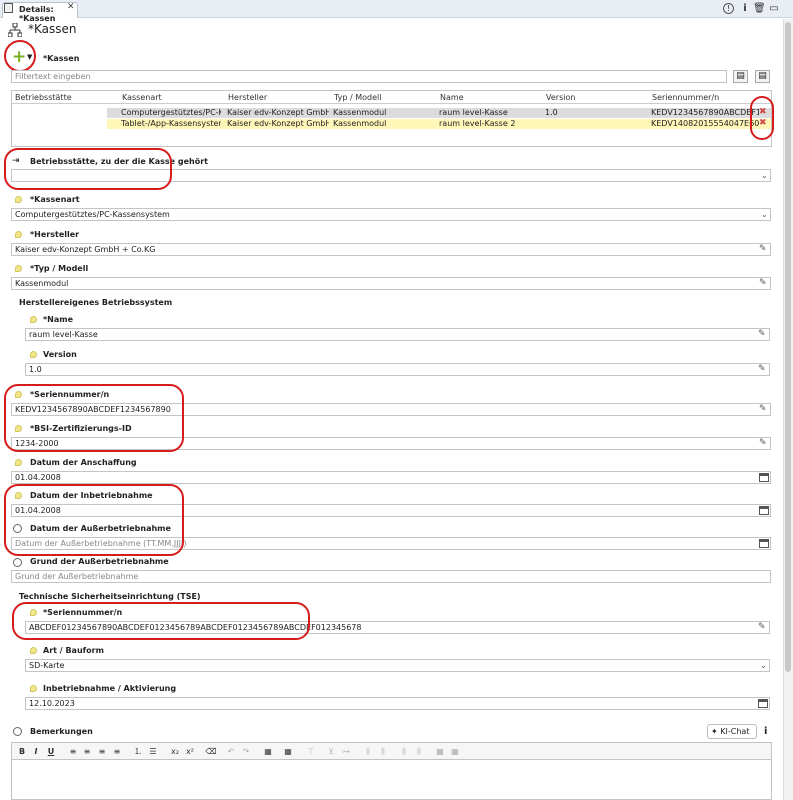 This screenshot has height=800, width=793. What do you see at coordinates (391, 576) in the screenshot?
I see `grund-field: Grund der Außerbetriebnahme` at bounding box center [391, 576].